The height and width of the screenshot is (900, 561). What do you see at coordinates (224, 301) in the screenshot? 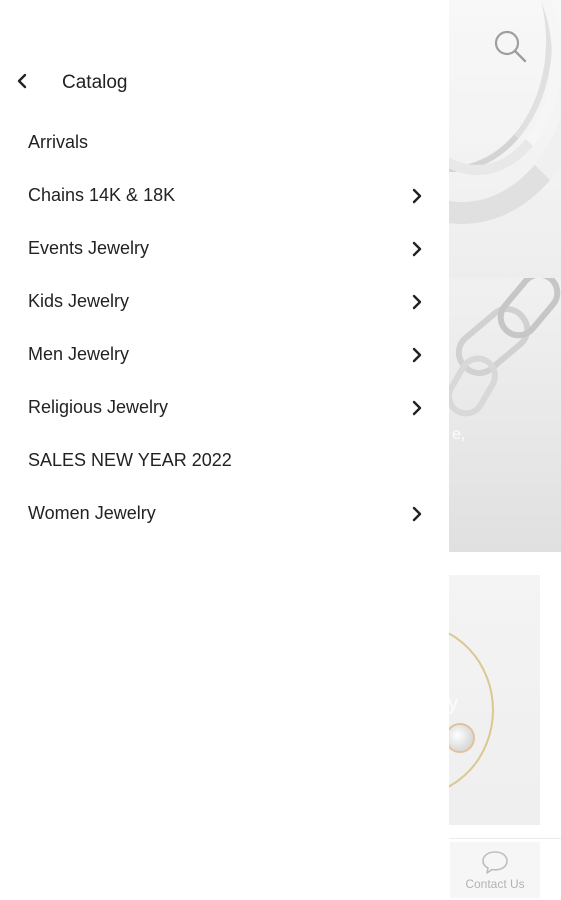
I see `menu-item-kids-jewelry: Kids Jewelry` at bounding box center [224, 301].